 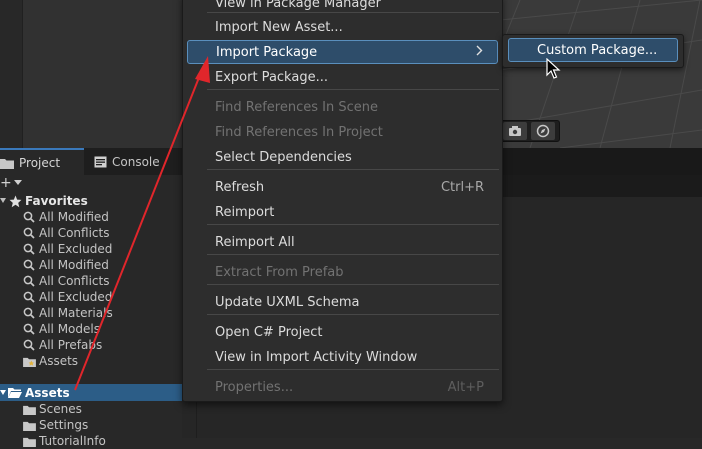 I want to click on dropdown-arrow-icon, so click(x=17, y=182).